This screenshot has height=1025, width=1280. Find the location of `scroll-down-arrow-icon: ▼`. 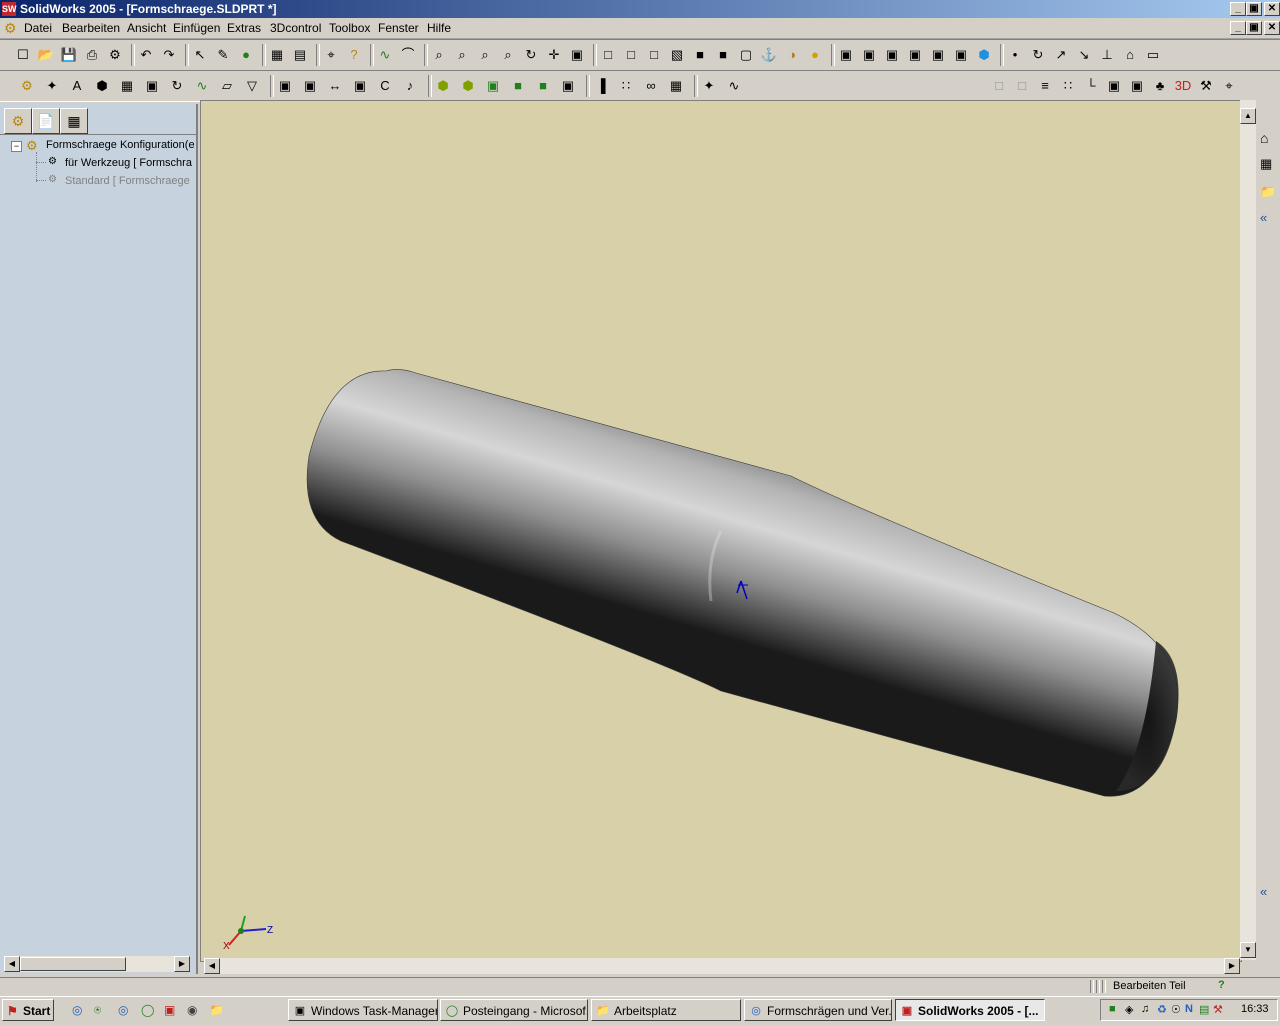

scroll-down-arrow-icon: ▼ is located at coordinates (1248, 950).